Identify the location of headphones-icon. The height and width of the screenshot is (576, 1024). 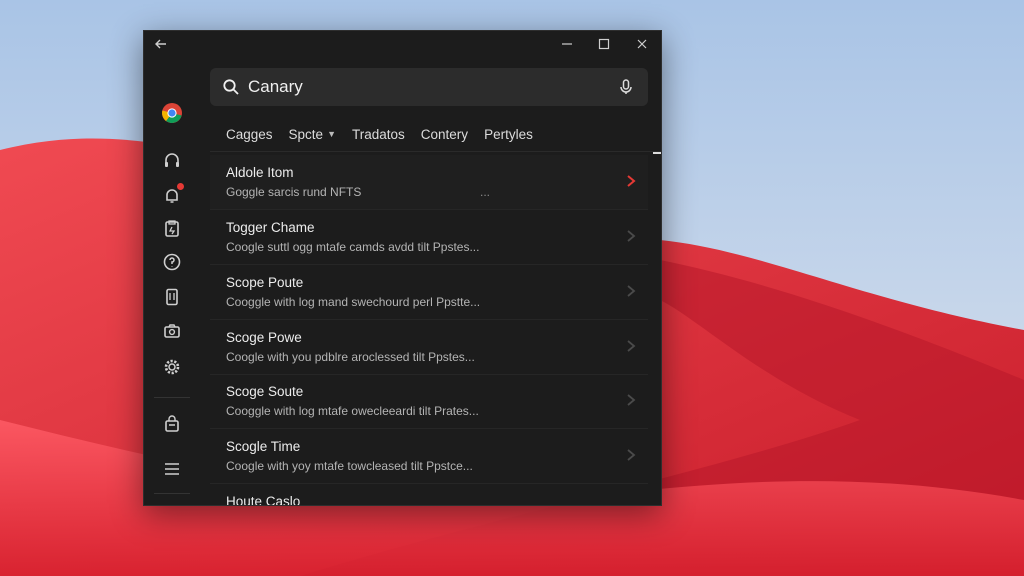
(172, 160).